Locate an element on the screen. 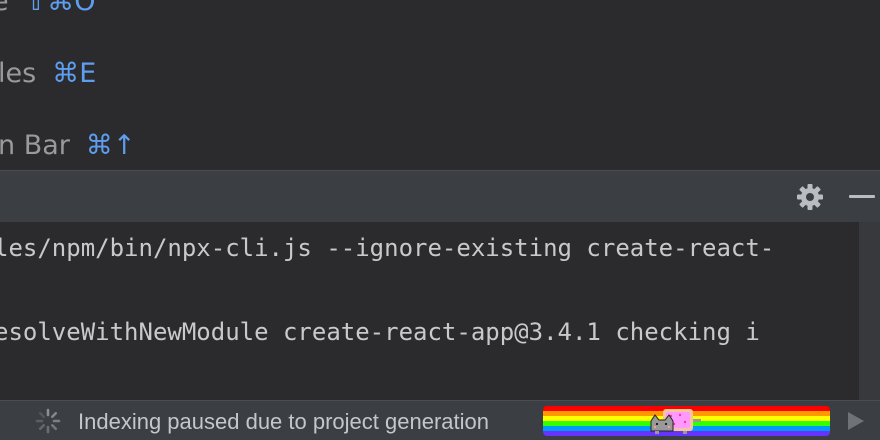 Image resolution: width=880 pixels, height=440 pixels. shortcut-hint-recent-files: les ⌘E is located at coordinates (48, 73).